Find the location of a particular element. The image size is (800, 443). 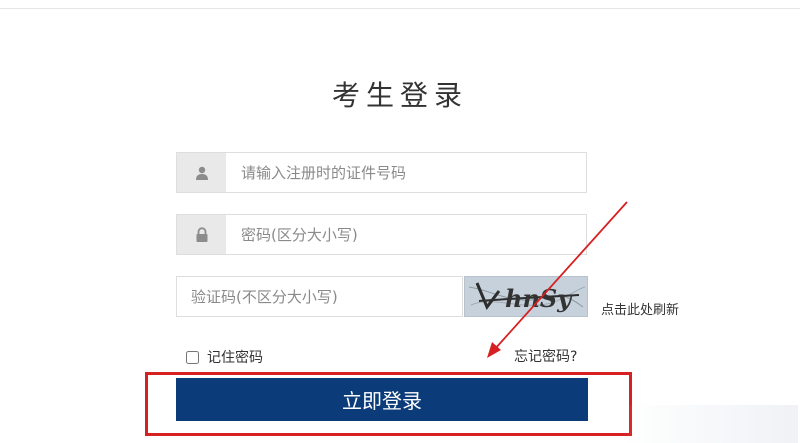

captcha-text: hnSy is located at coordinates (539, 298).